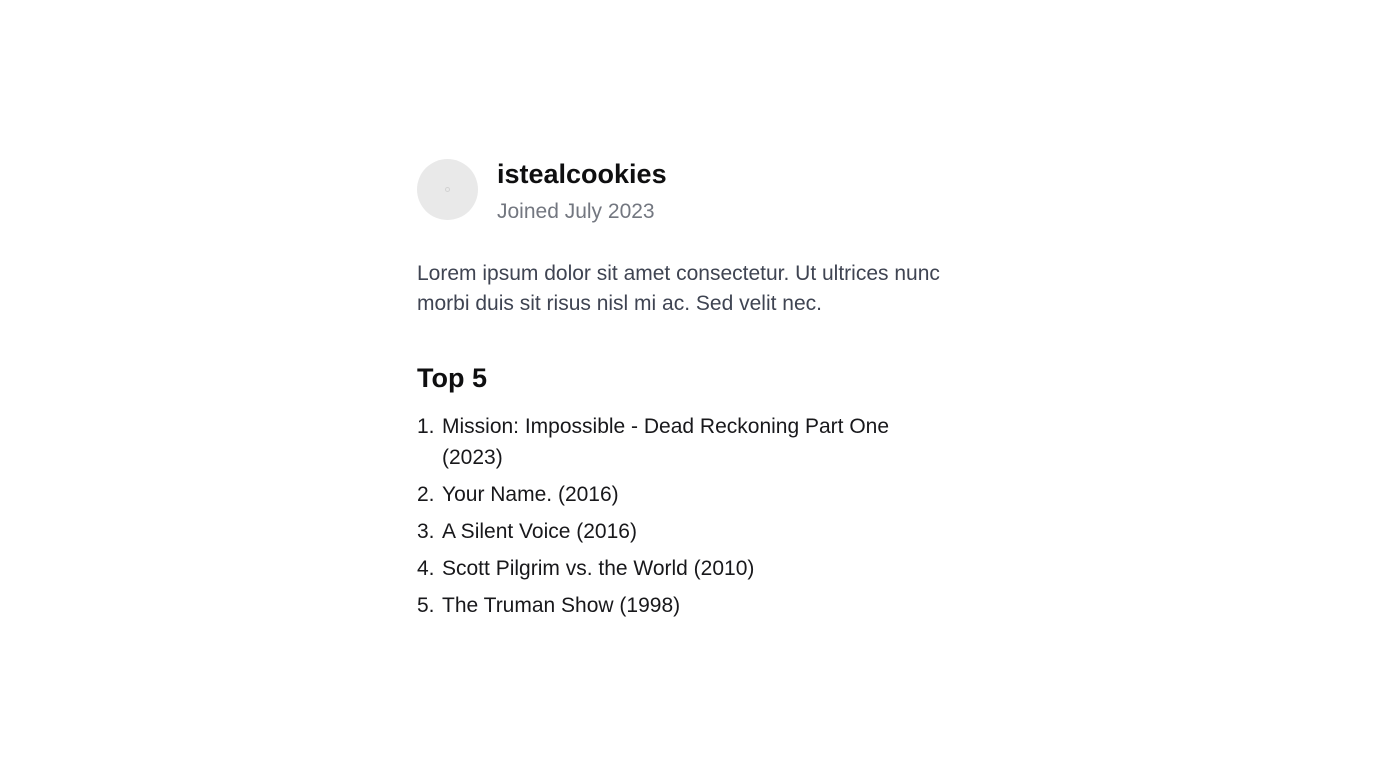  What do you see at coordinates (582, 191) in the screenshot?
I see `identity: istealcookies Joined July 2023` at bounding box center [582, 191].